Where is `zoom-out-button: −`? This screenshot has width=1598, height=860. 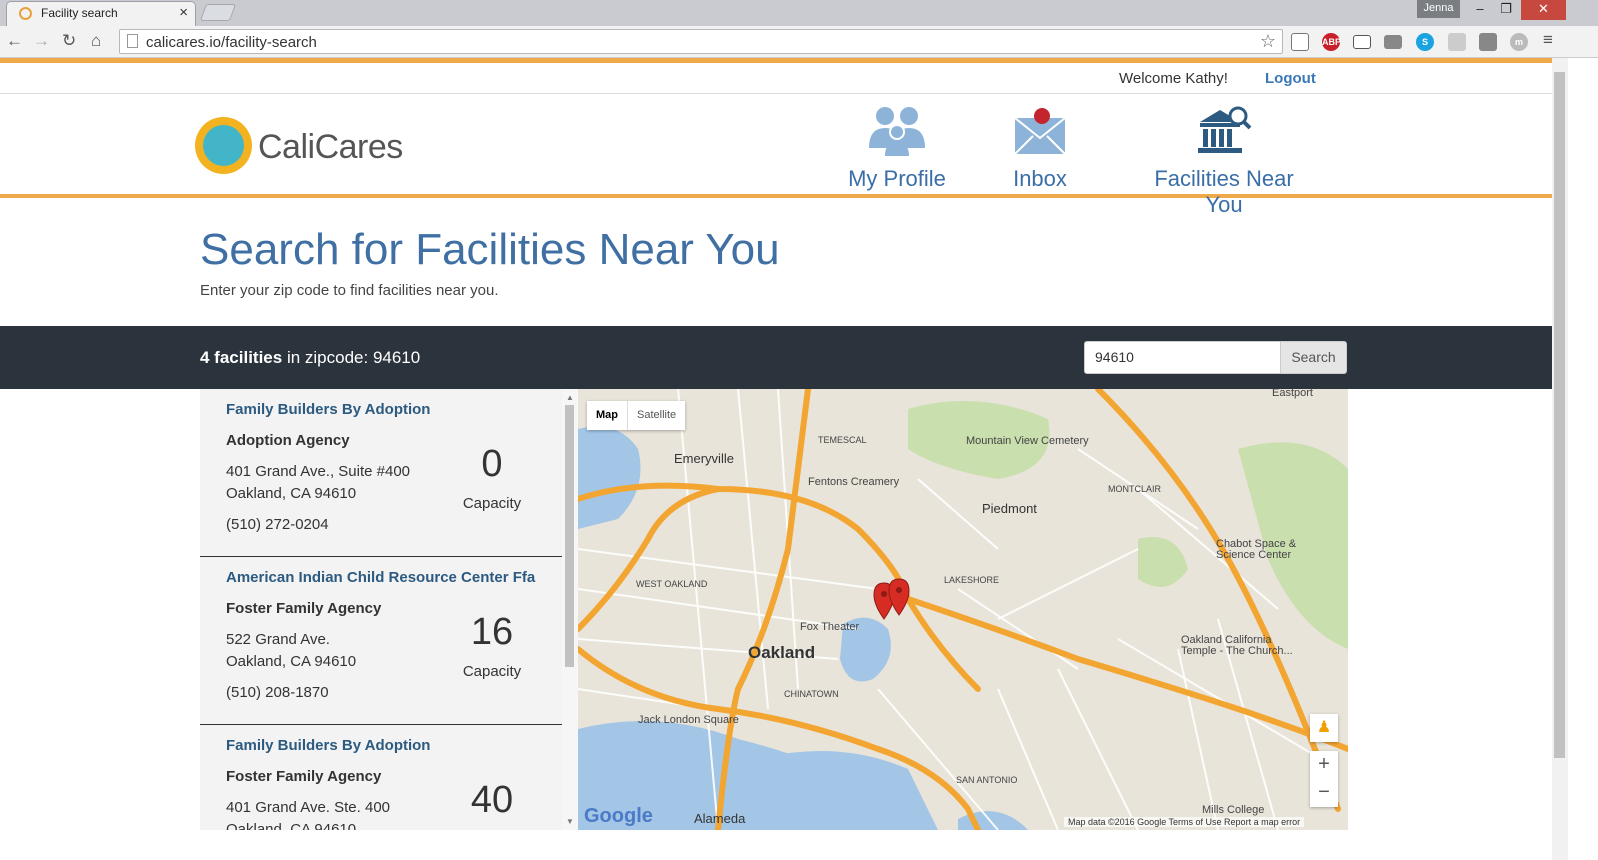
zoom-out-button: − is located at coordinates (1324, 793).